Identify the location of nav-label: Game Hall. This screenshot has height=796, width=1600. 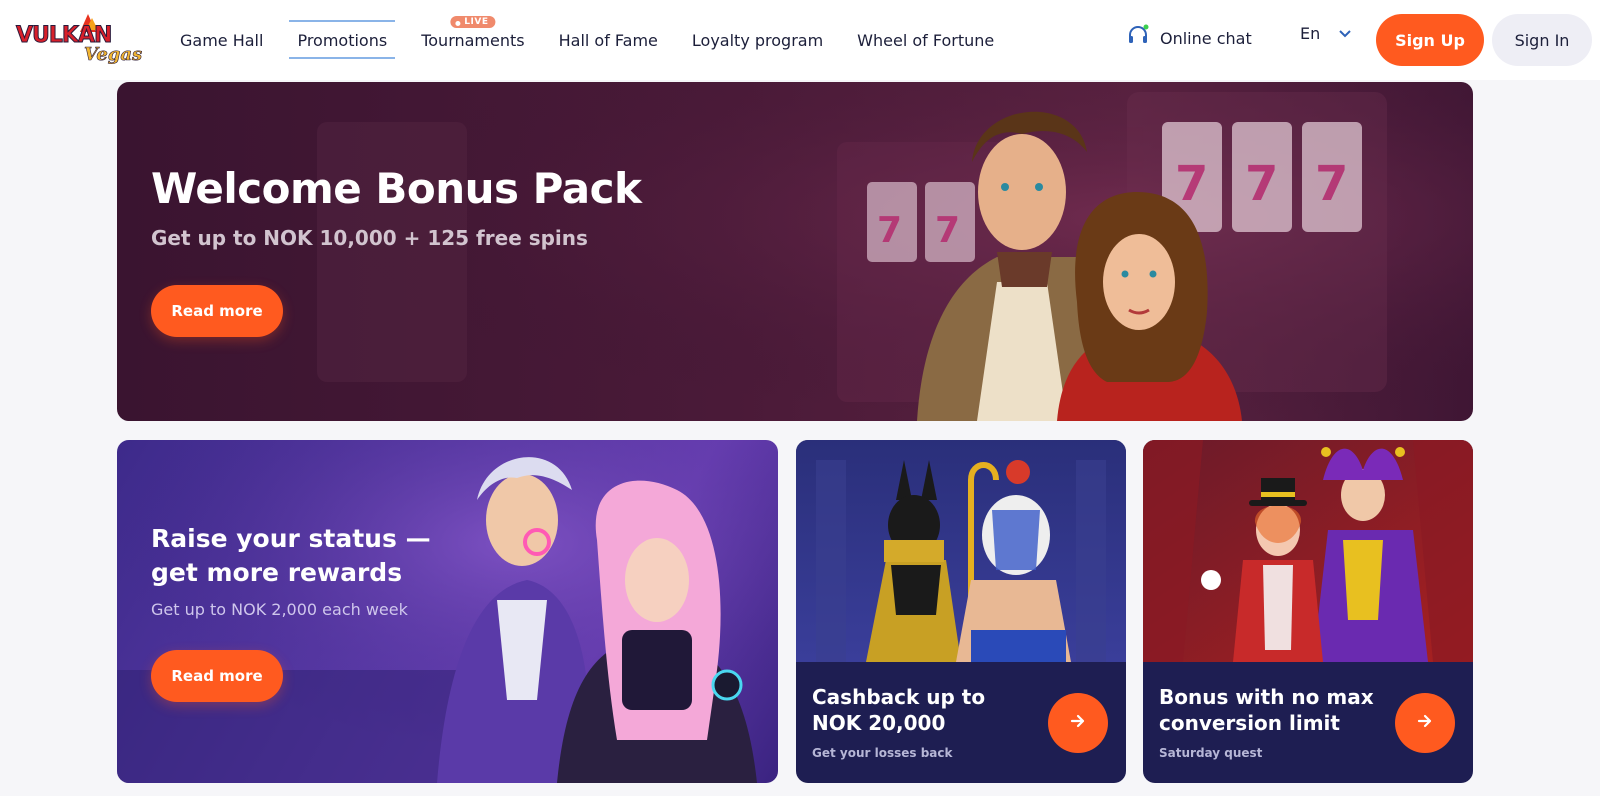
(222, 40).